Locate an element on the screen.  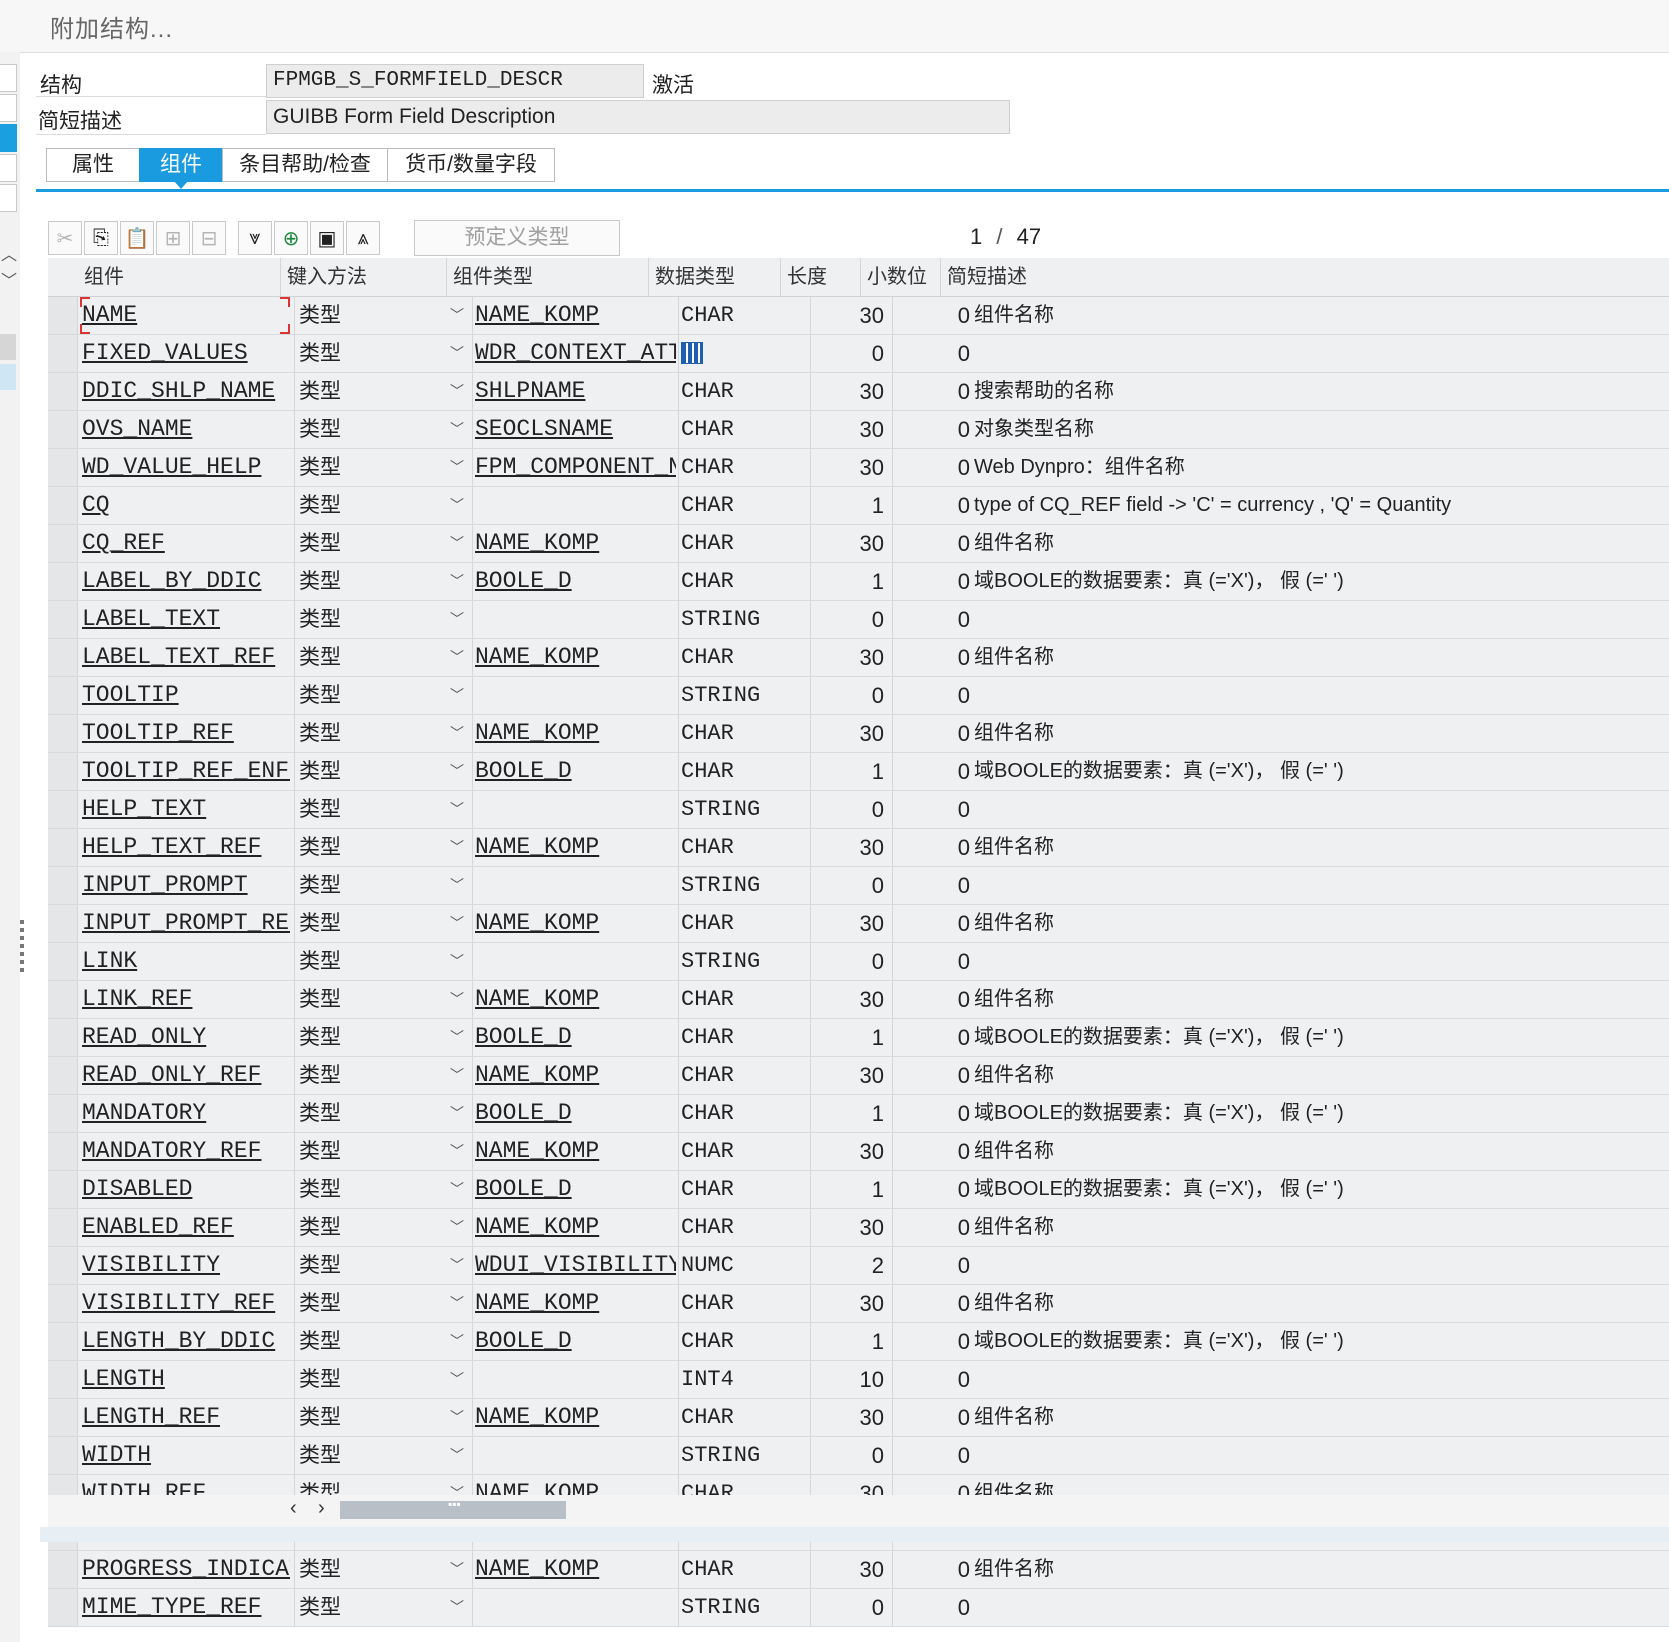
component-name-field: INPUT_PROMPT_REF is located at coordinates (185, 923).